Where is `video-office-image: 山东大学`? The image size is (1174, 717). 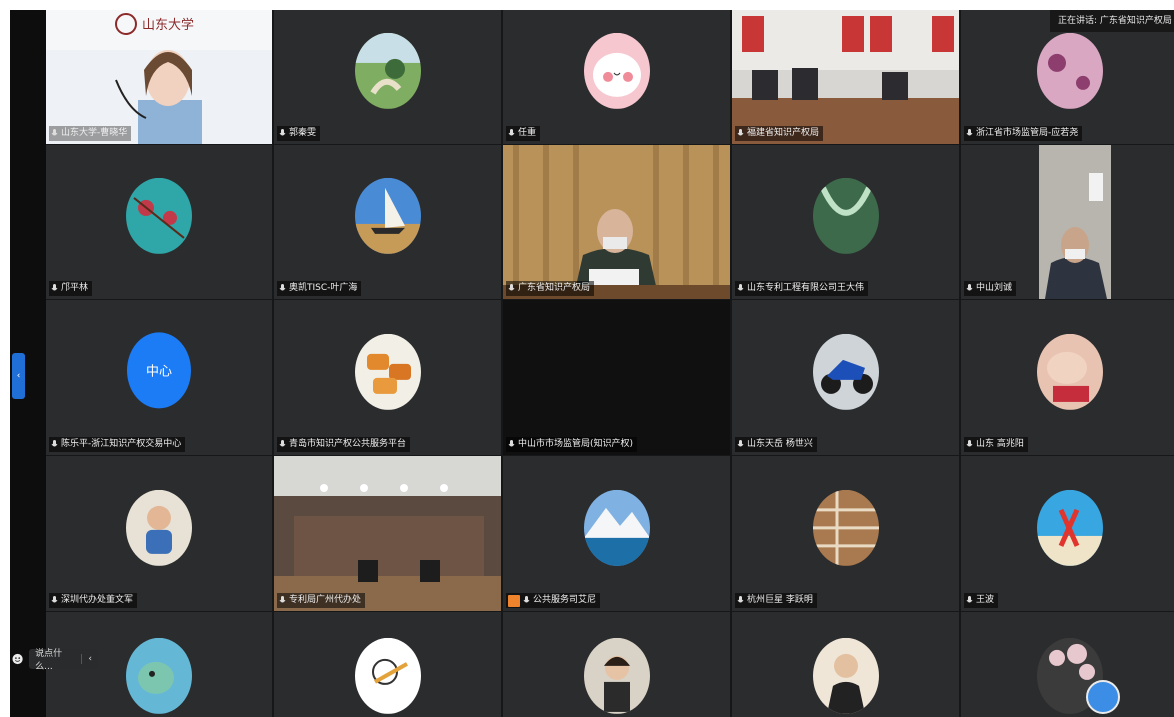 video-office-image: 山东大学 is located at coordinates (159, 77).